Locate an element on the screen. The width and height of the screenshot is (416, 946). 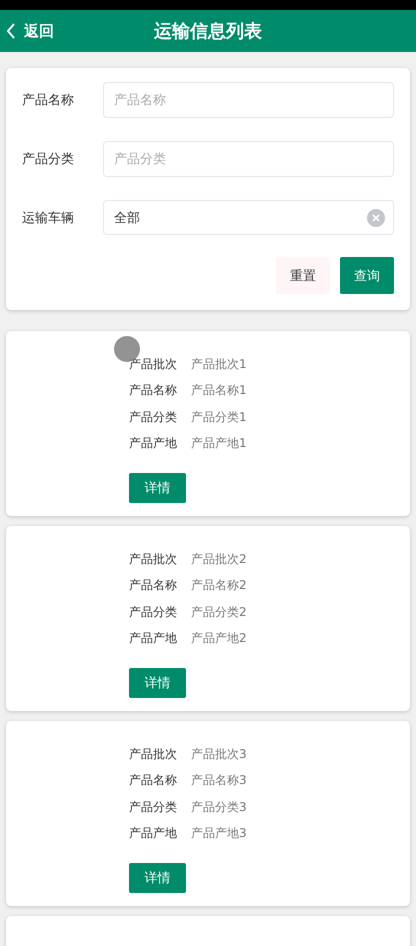
field-value: 产品分类1 is located at coordinates (219, 417).